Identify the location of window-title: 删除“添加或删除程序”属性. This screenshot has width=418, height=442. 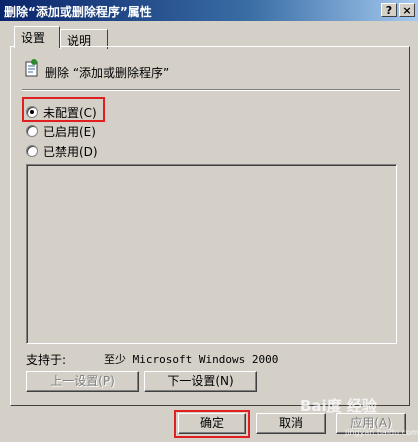
(78, 12).